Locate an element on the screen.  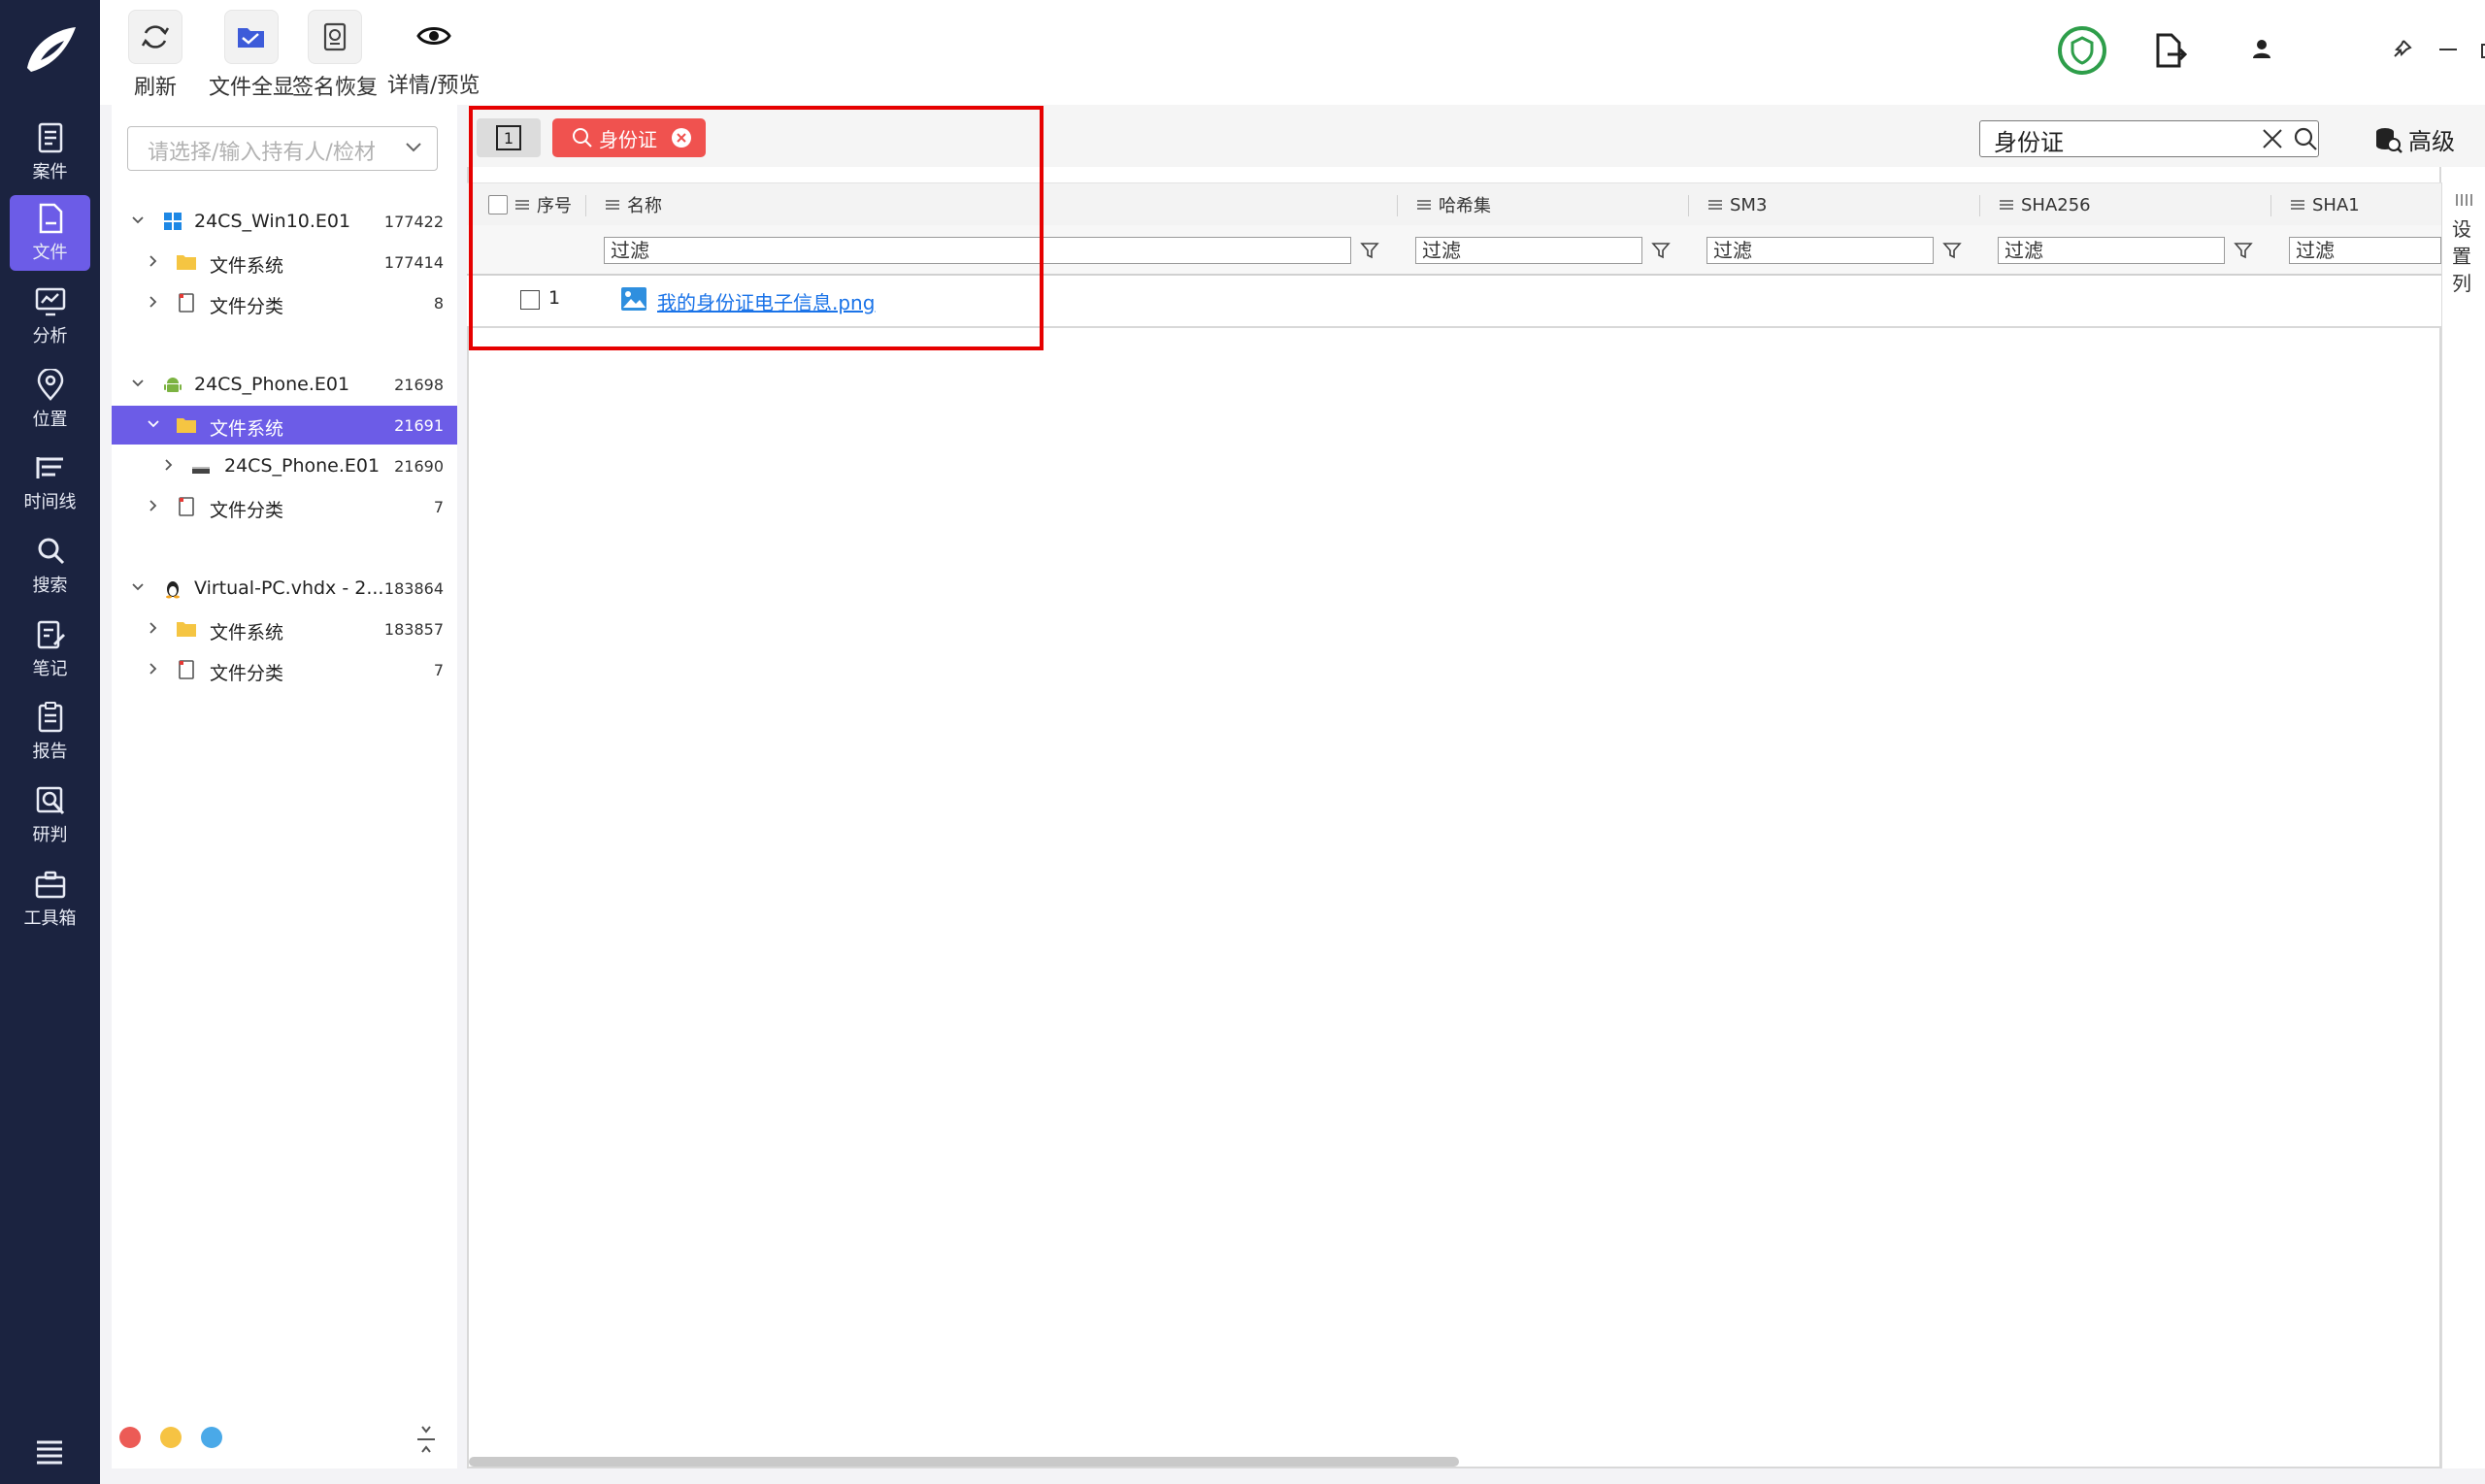
column-header-sm3: SM3 is located at coordinates (1737, 204).